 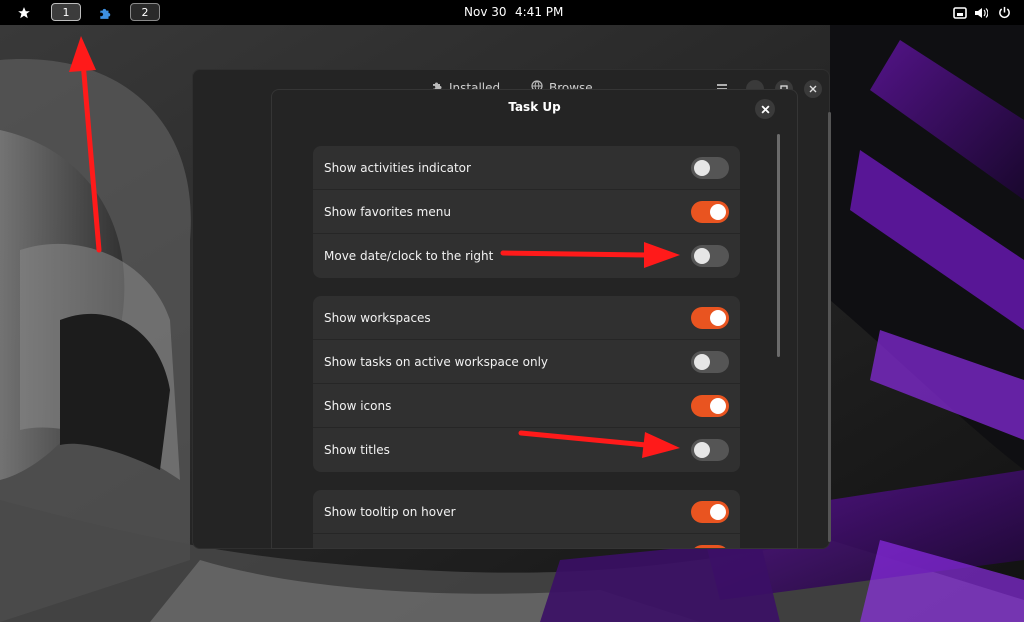 What do you see at coordinates (105, 12) in the screenshot?
I see `puzzle-icon` at bounding box center [105, 12].